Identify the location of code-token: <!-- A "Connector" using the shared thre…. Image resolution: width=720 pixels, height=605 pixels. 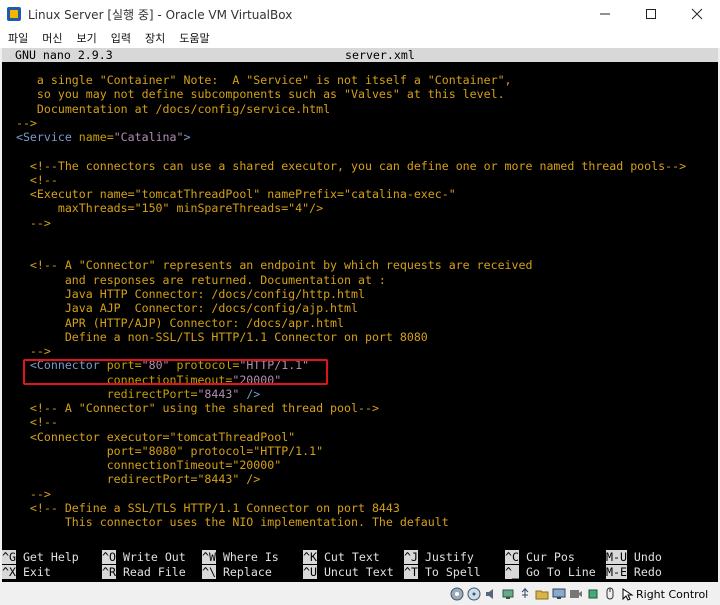
(190, 408).